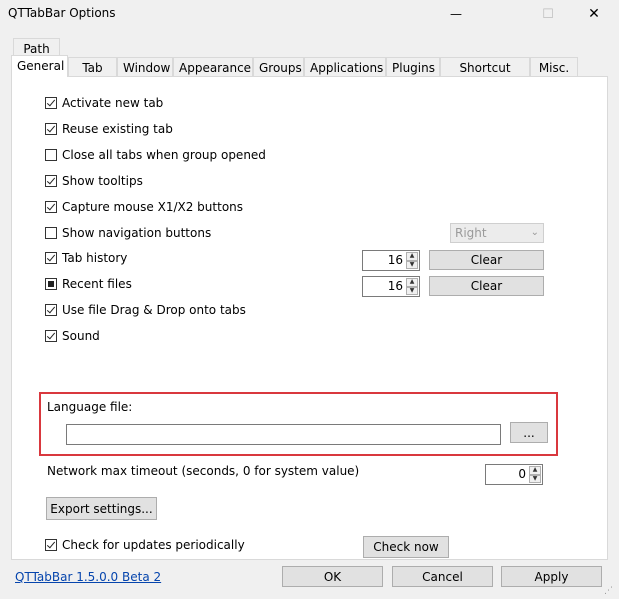  I want to click on minimize-icon: —, so click(456, 14).